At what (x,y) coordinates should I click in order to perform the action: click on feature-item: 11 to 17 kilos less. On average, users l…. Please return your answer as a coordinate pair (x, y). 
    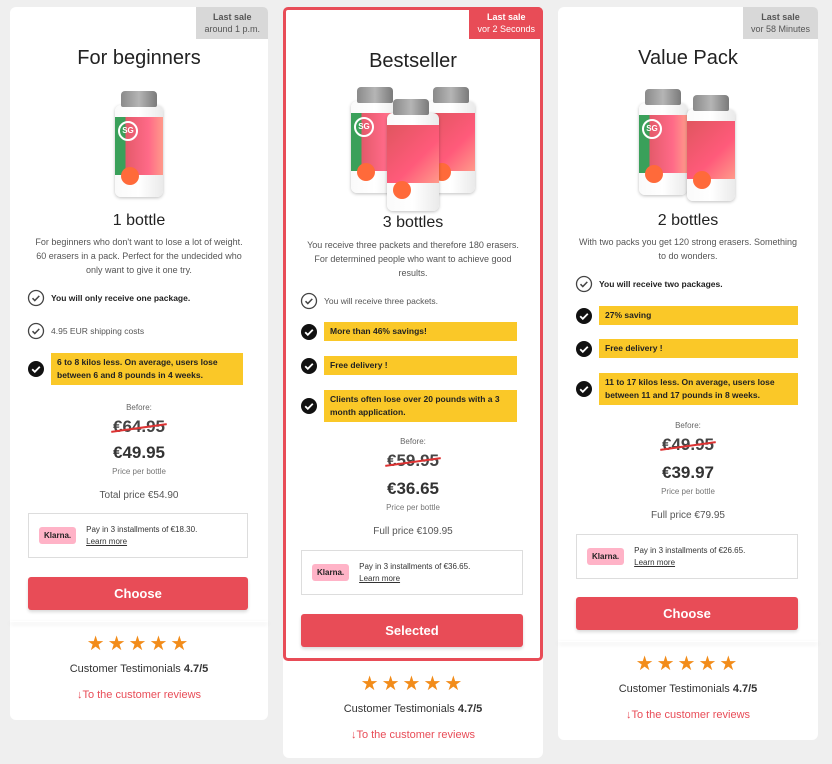
    Looking at the image, I should click on (686, 389).